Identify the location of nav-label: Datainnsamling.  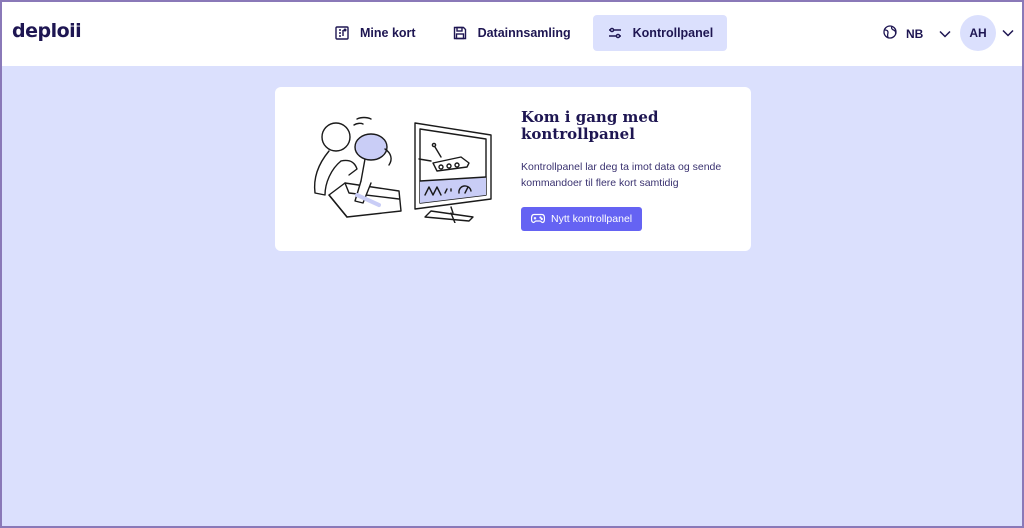
(524, 33).